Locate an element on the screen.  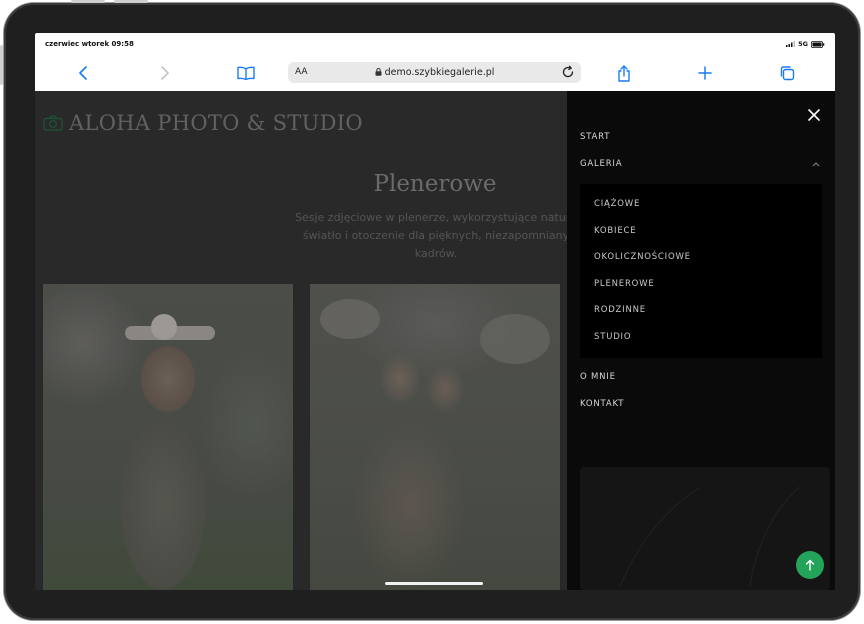
new-tab-button is located at coordinates (705, 73).